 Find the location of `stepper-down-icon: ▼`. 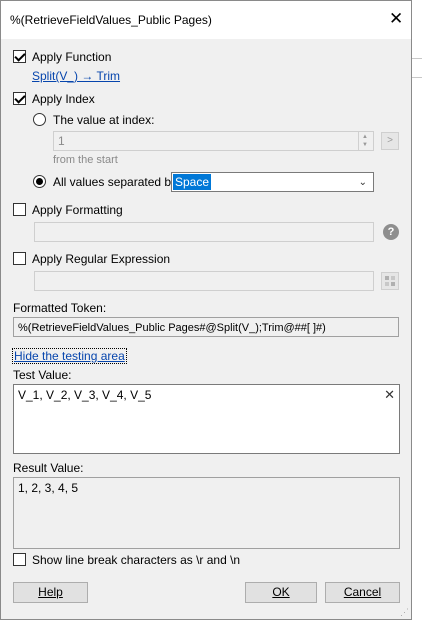

stepper-down-icon: ▼ is located at coordinates (365, 145).